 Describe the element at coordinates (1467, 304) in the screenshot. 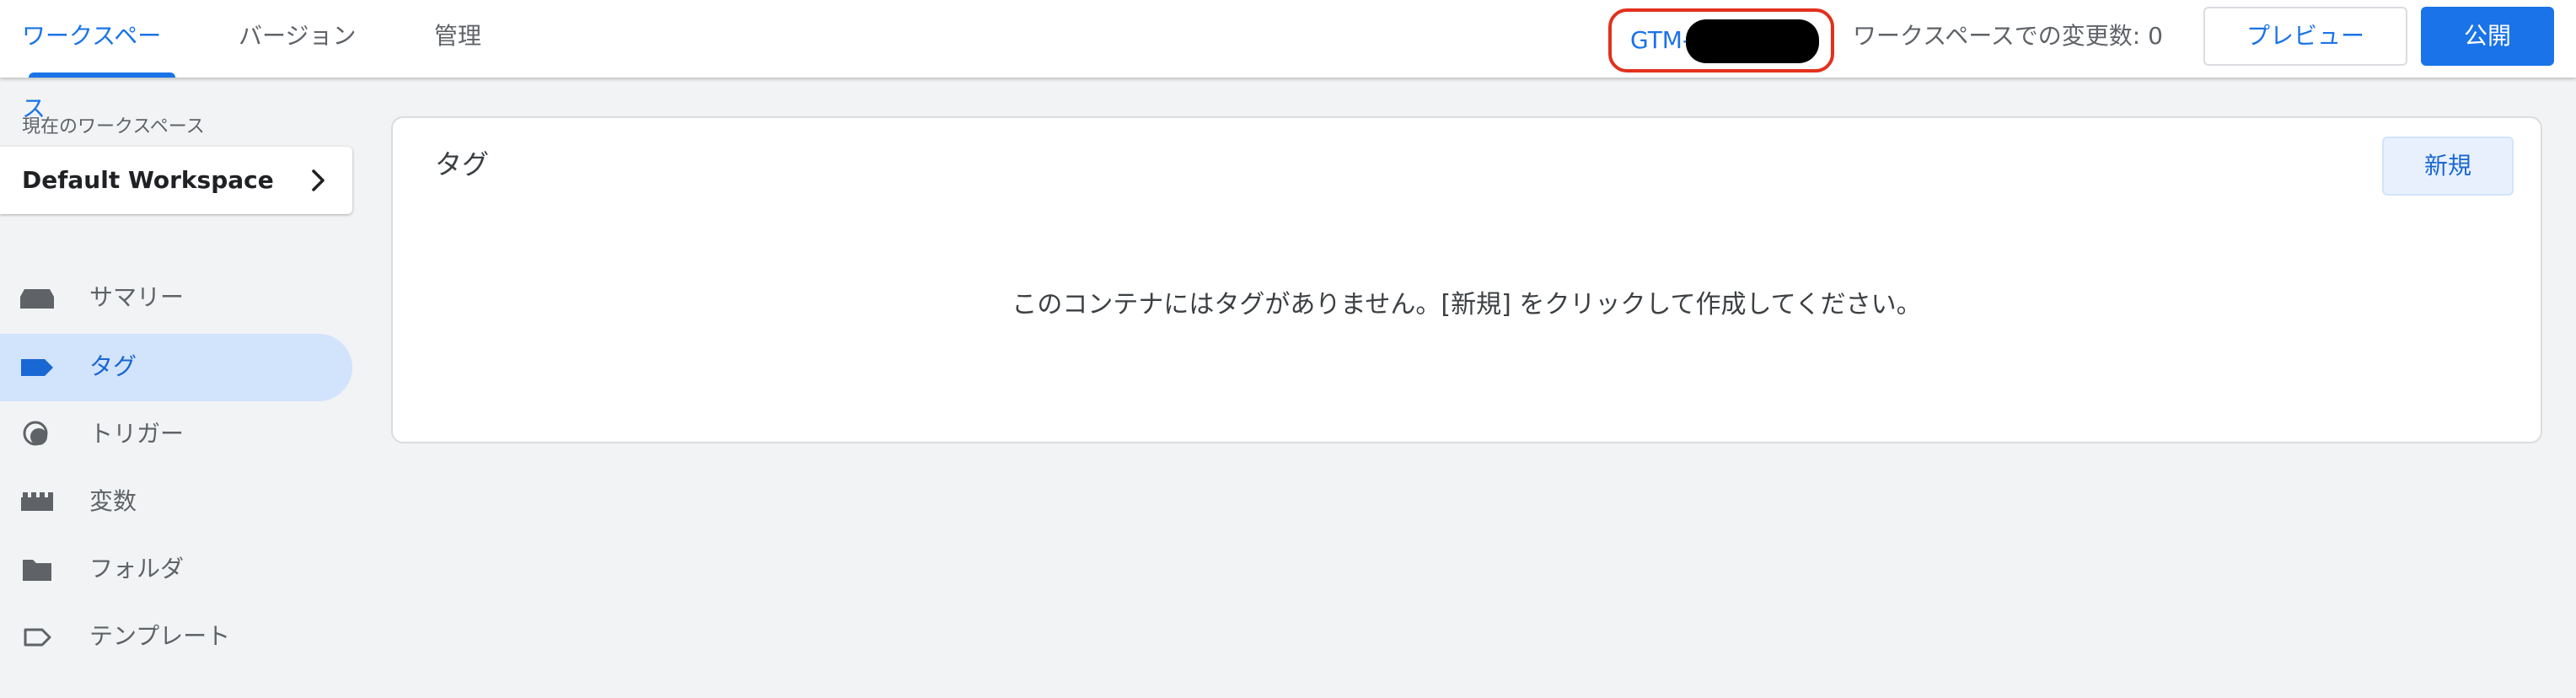

I see `empty-state-message: このコンテナにはタグがありません。[新規] をクリックして作成してください。` at that location.